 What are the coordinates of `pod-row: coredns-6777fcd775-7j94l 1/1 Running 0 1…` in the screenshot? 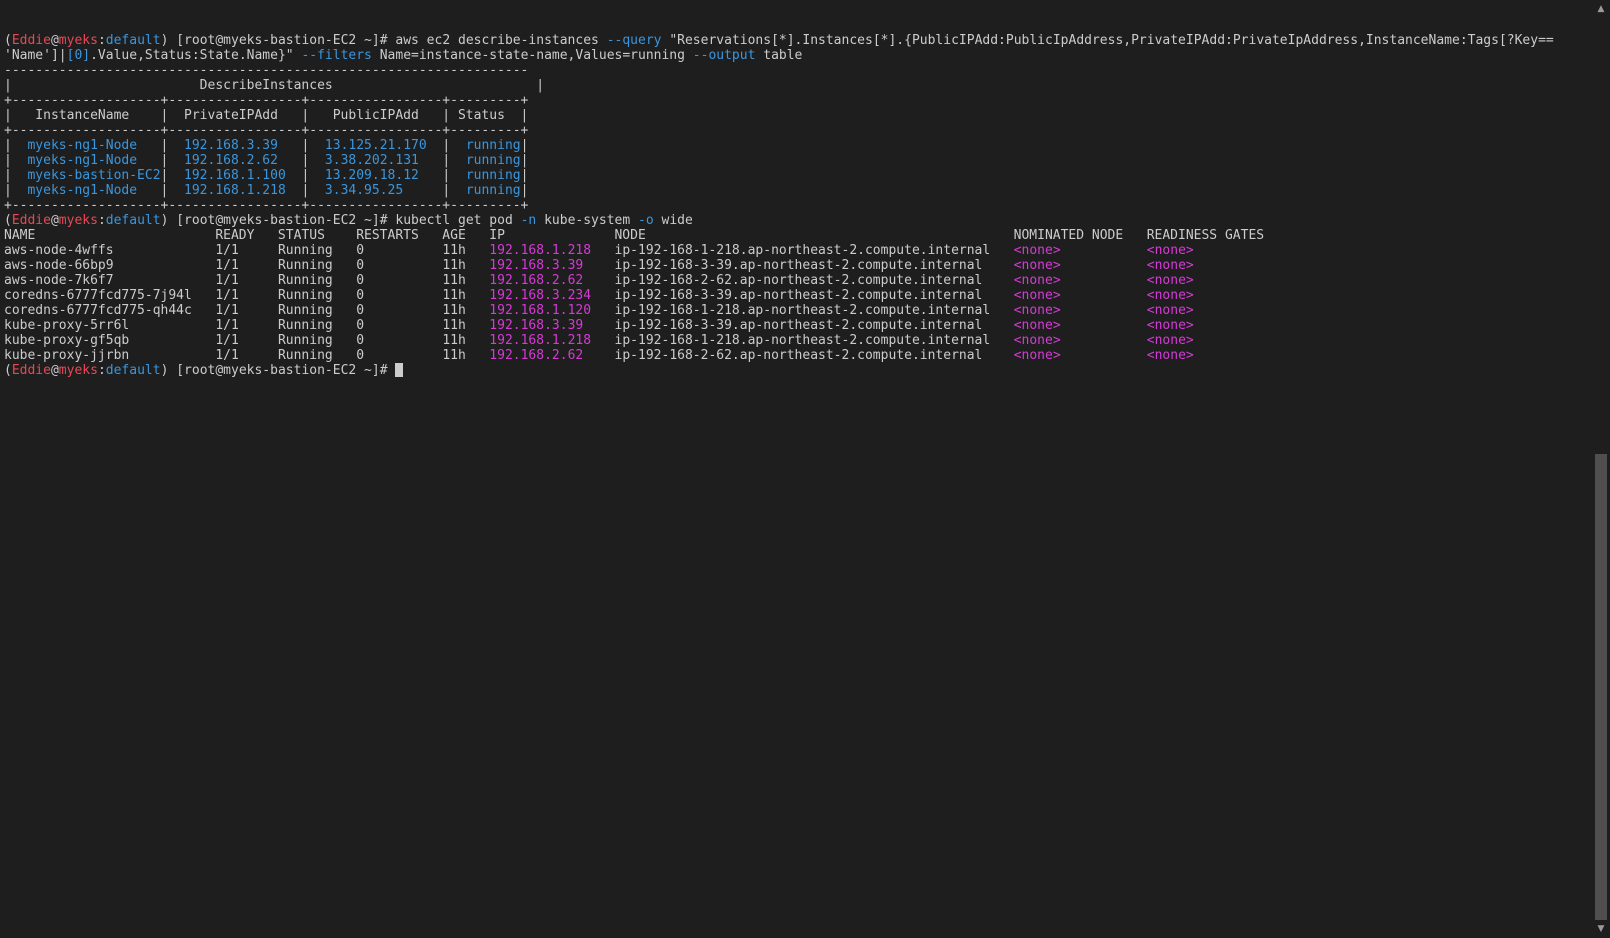 It's located at (798, 295).